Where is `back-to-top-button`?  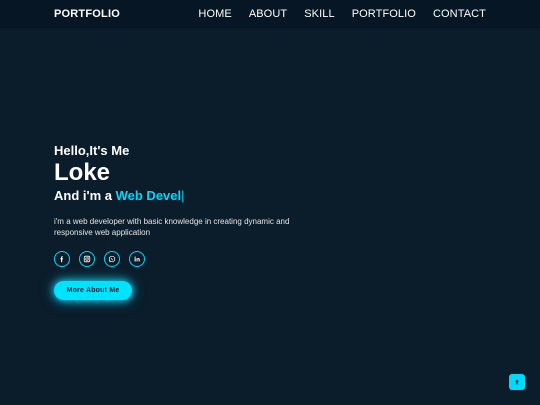 back-to-top-button is located at coordinates (517, 382).